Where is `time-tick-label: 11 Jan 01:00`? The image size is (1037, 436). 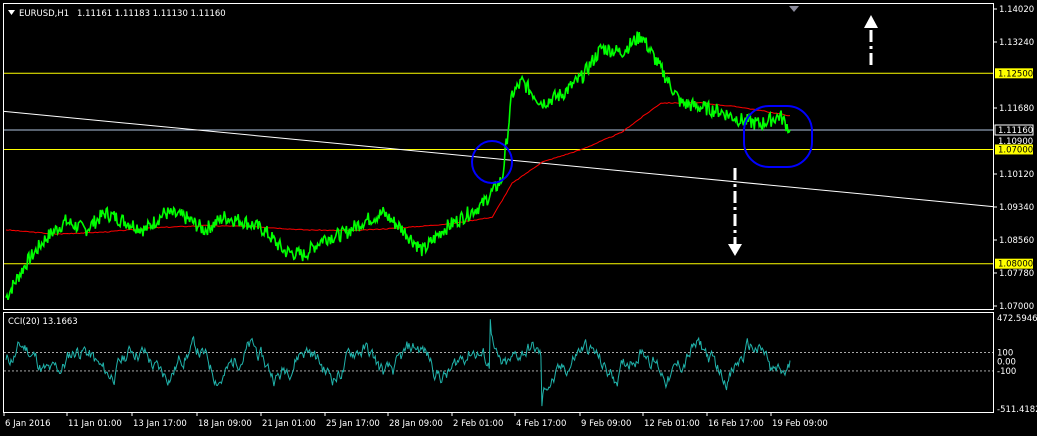 time-tick-label: 11 Jan 01:00 is located at coordinates (95, 424).